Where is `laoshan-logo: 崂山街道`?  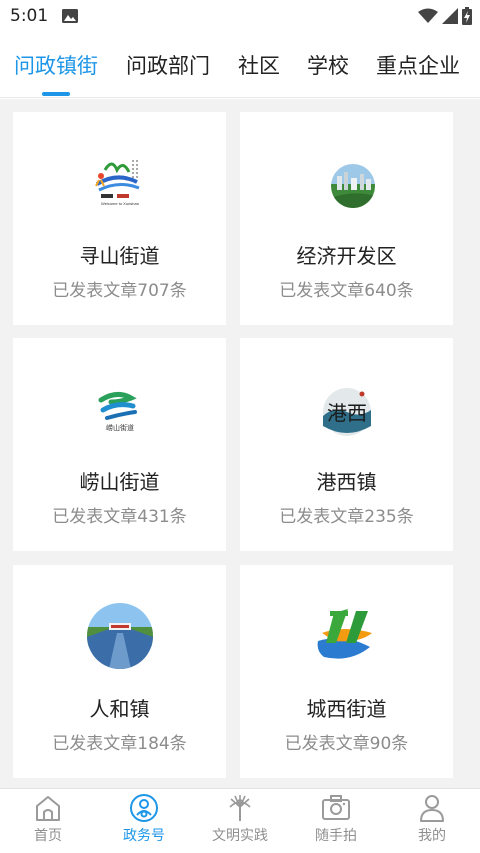
laoshan-logo: 崂山街道 is located at coordinates (120, 409).